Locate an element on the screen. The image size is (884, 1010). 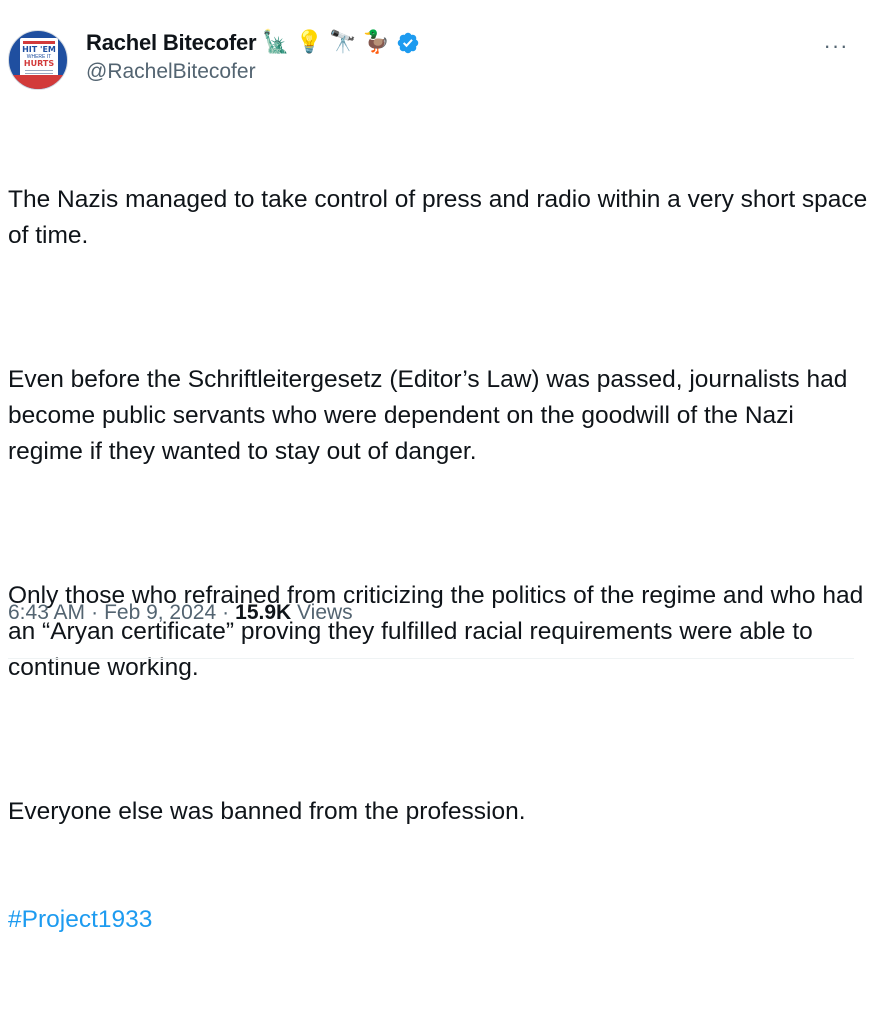
avatar-text-1: HIT 'EM is located at coordinates (39, 49).